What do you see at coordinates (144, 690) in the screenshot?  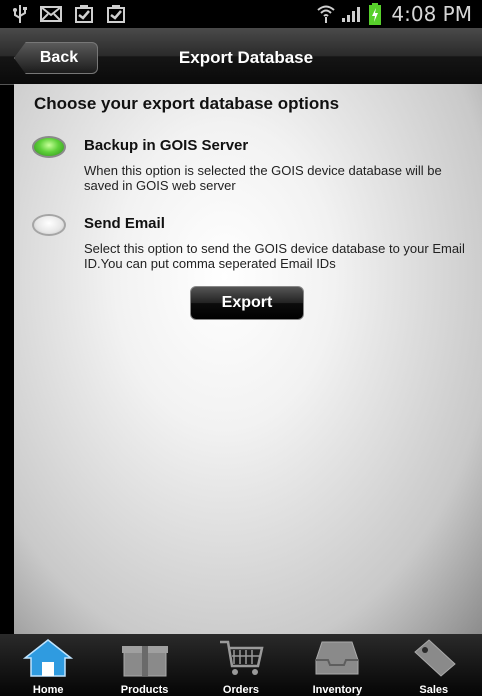 I see `tab-label: Products` at bounding box center [144, 690].